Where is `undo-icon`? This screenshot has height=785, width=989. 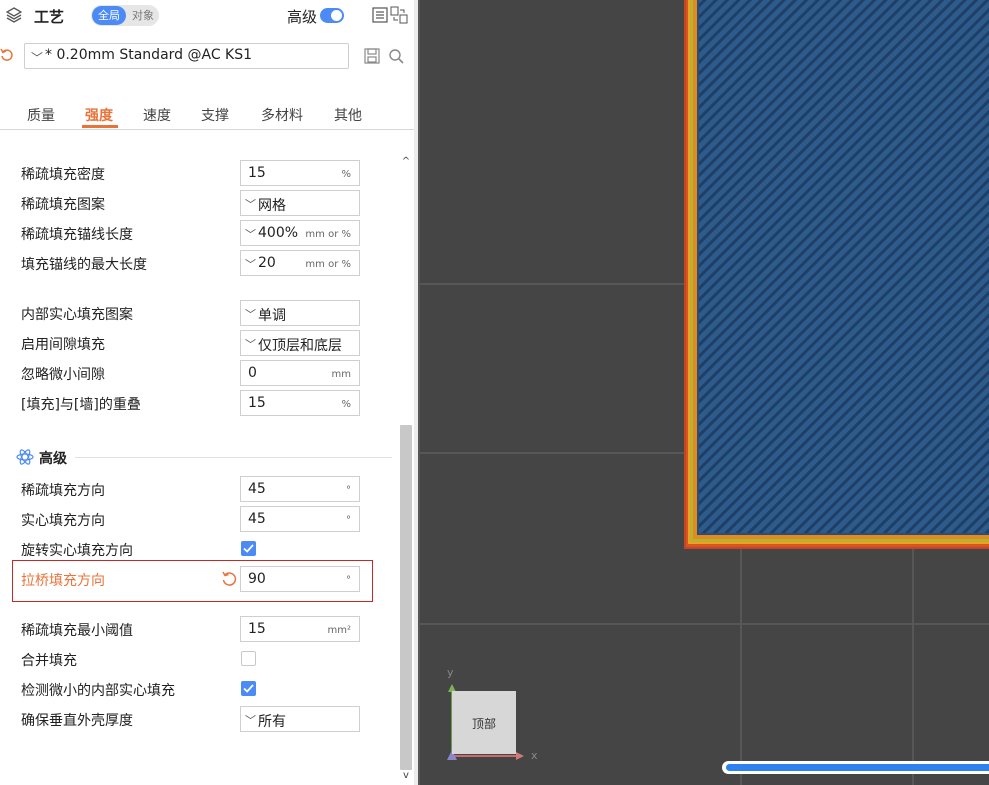 undo-icon is located at coordinates (7, 55).